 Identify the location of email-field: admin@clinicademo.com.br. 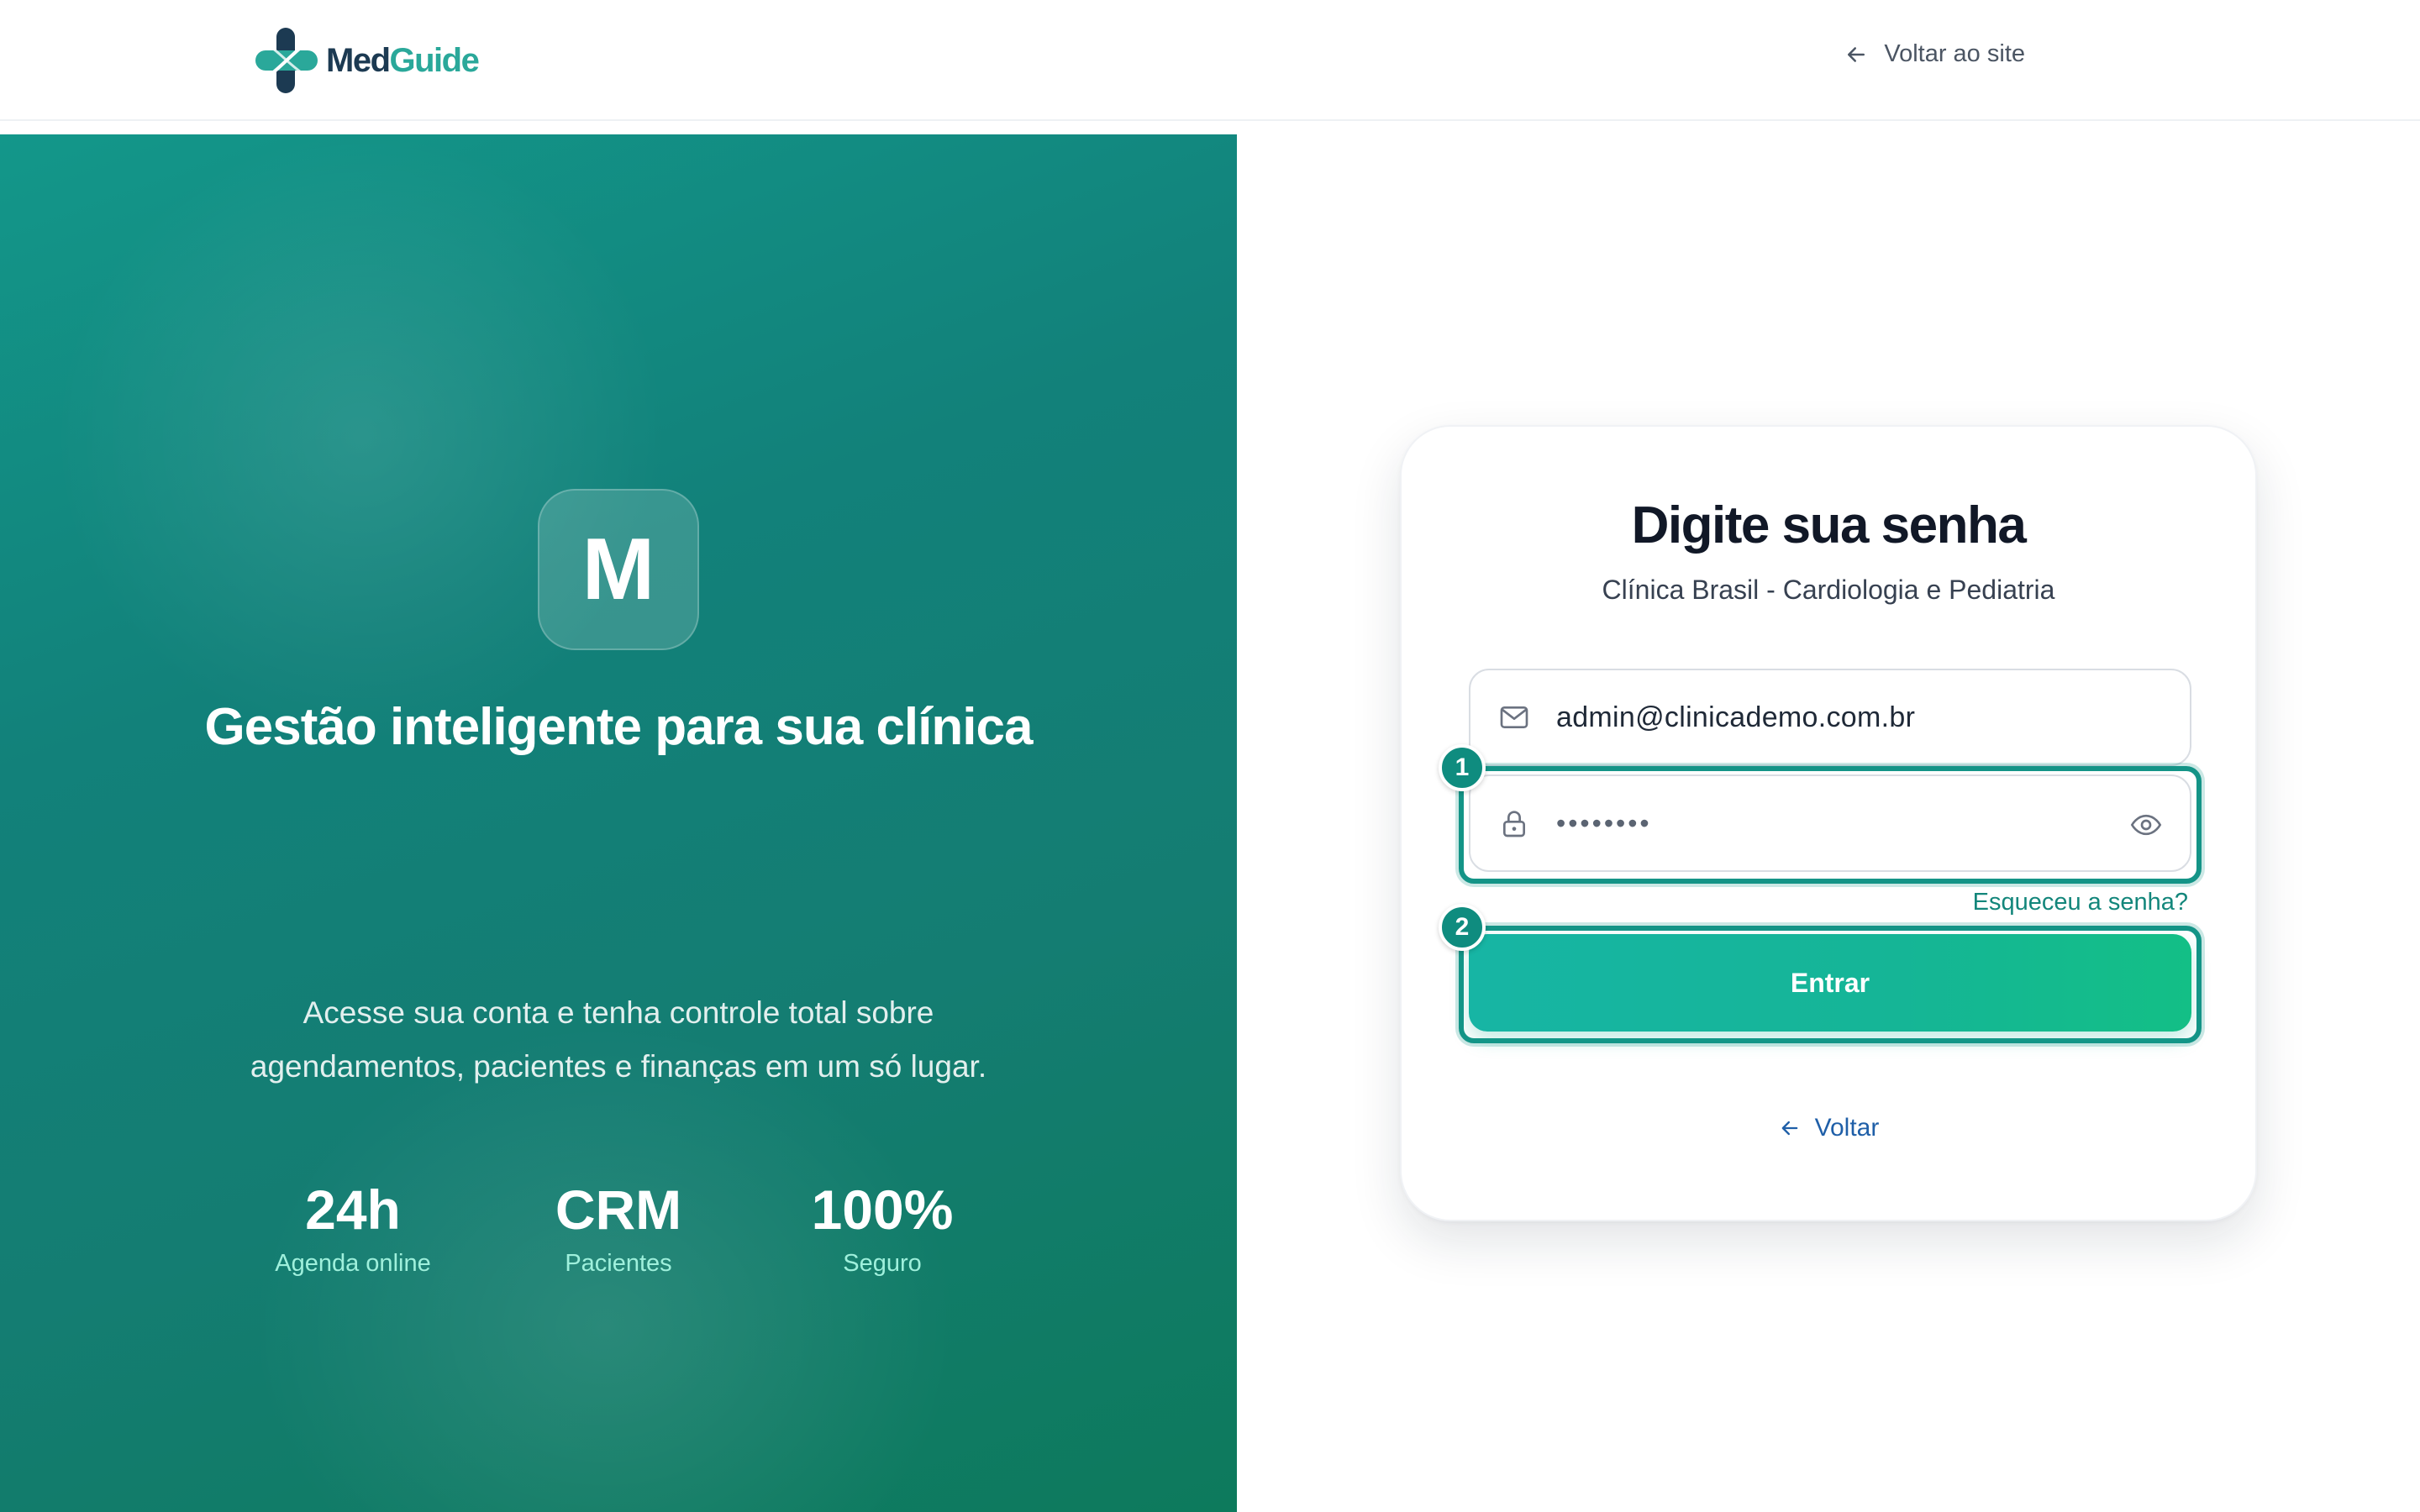
(1830, 717).